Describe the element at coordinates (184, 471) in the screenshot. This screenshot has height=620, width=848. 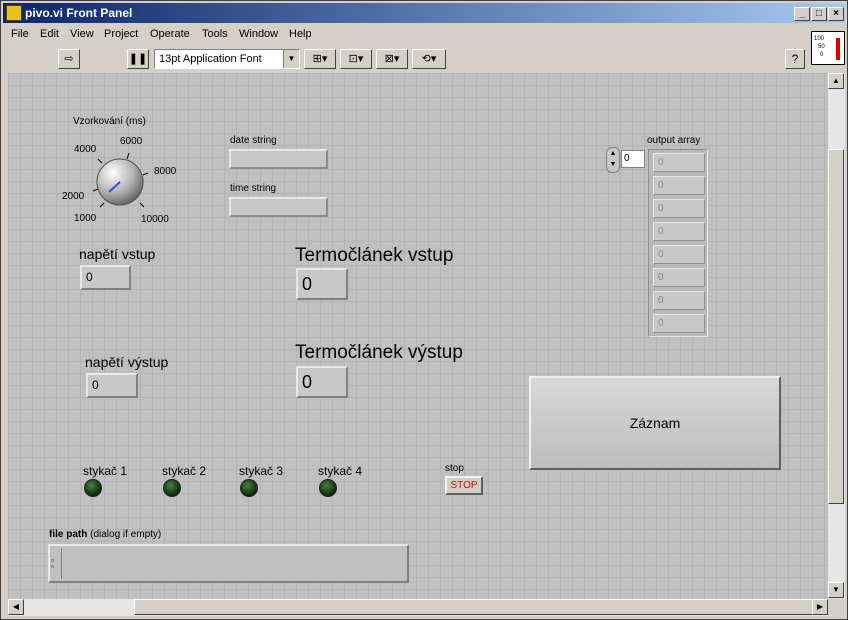
I see `led-label-2: stykač 2` at that location.